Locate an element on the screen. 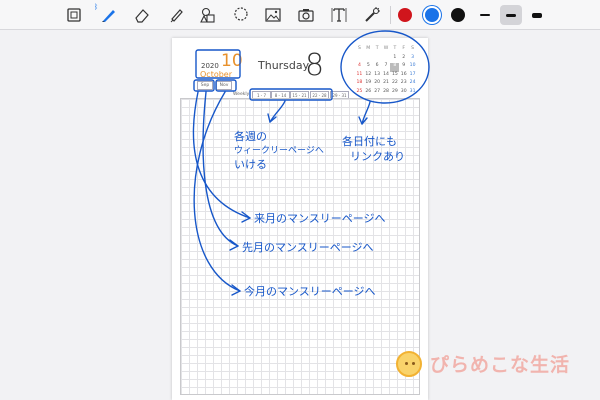 The image size is (600, 400). next-month-label: Nov is located at coordinates (224, 85).